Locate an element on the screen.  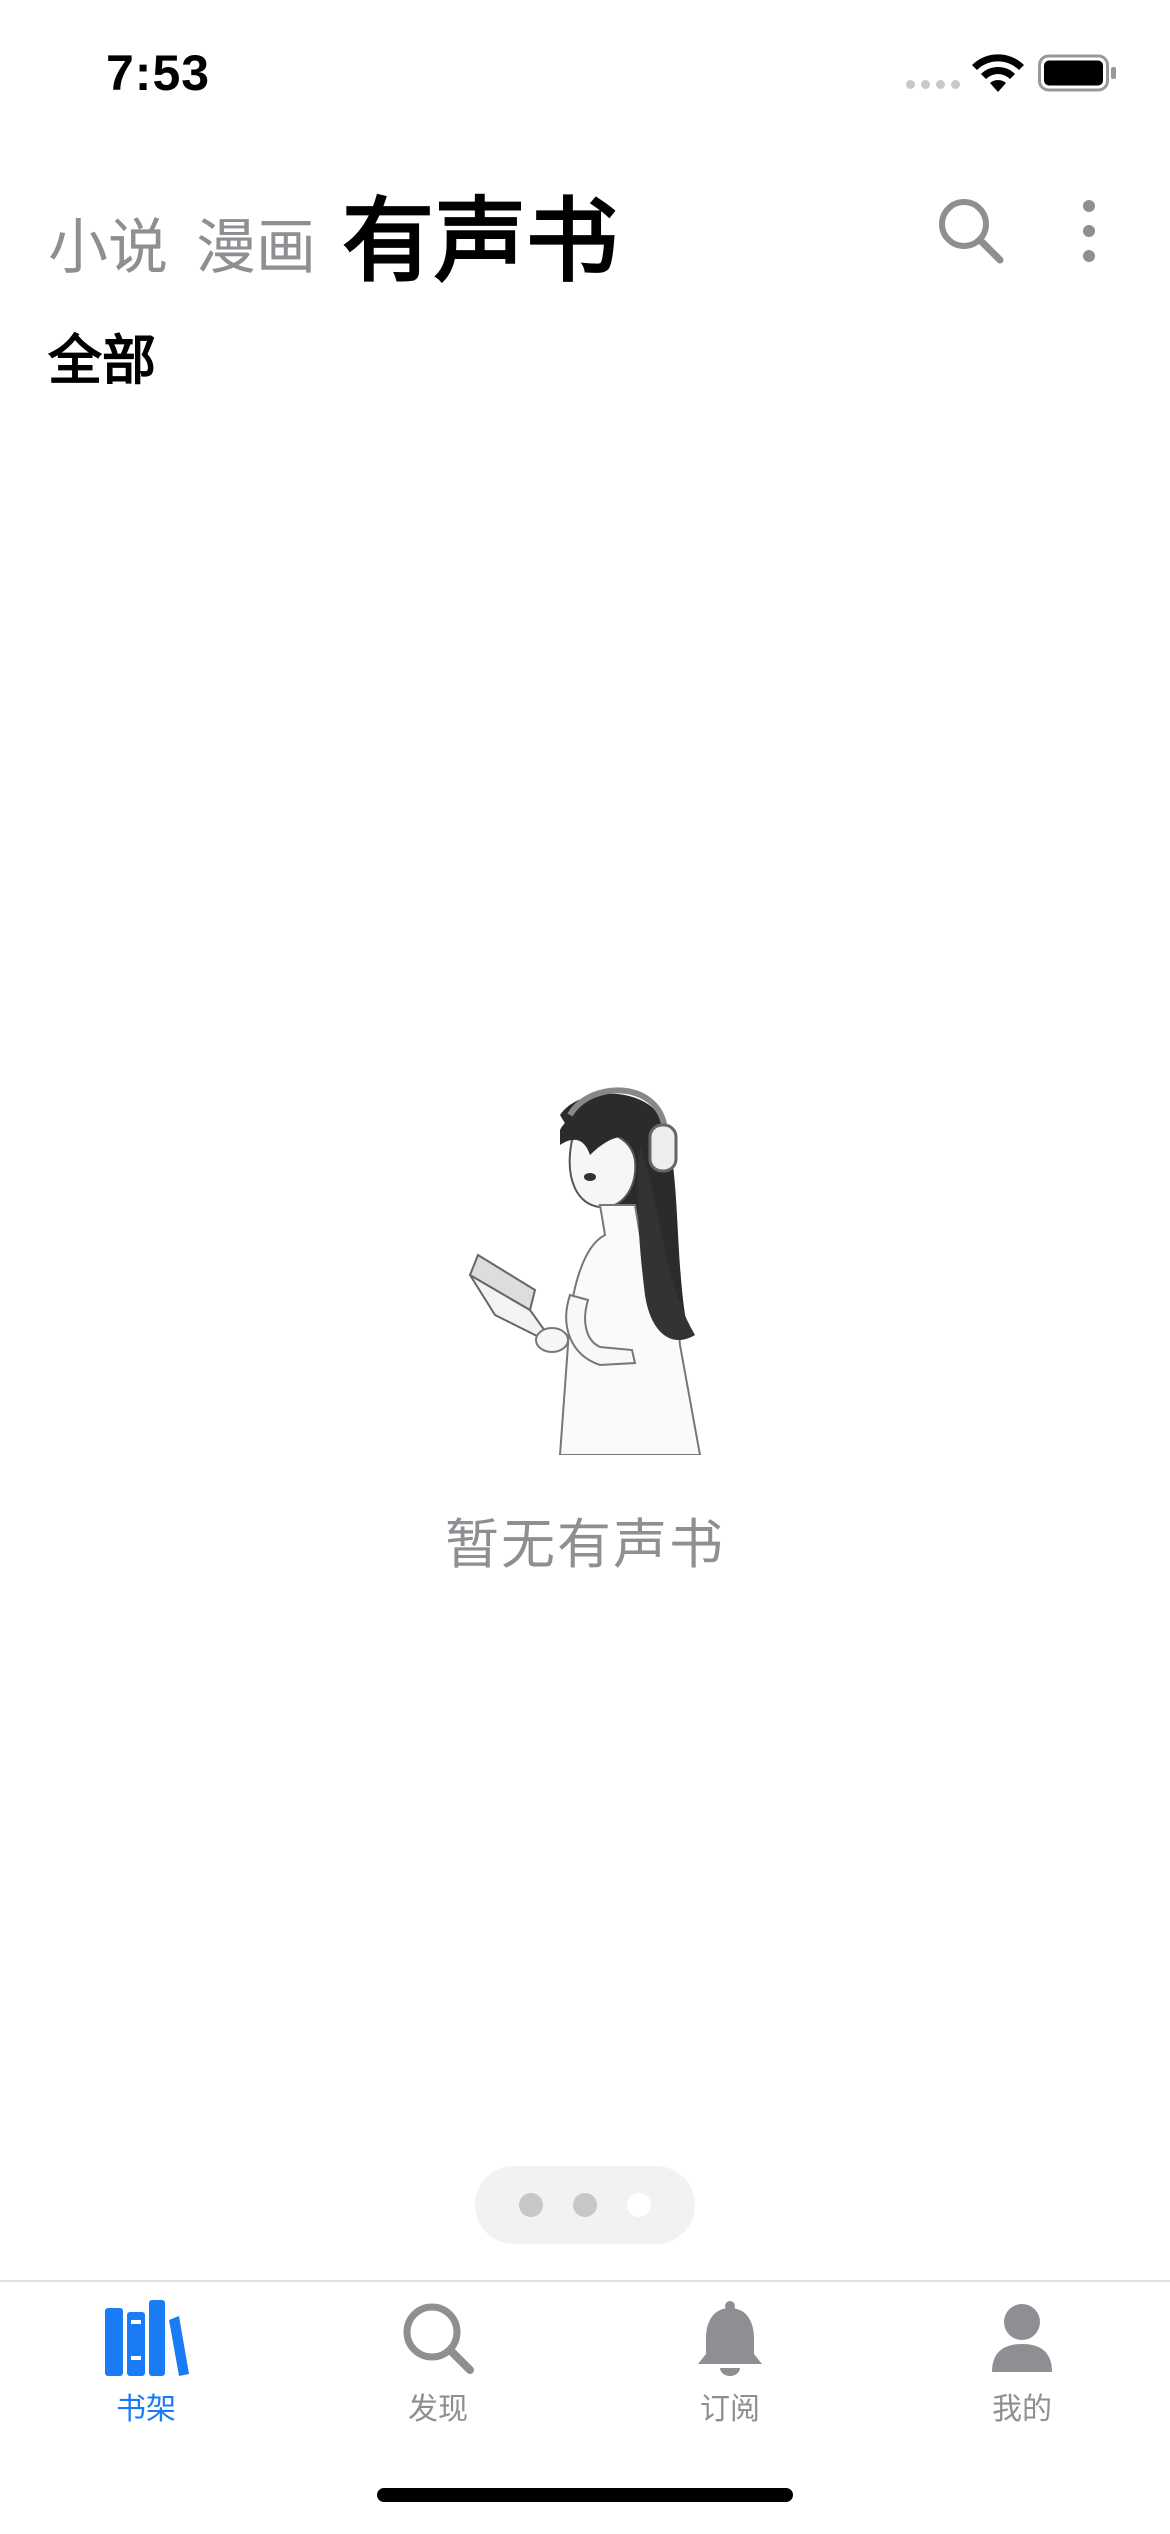
tab-novel: 小说 is located at coordinates (108, 242).